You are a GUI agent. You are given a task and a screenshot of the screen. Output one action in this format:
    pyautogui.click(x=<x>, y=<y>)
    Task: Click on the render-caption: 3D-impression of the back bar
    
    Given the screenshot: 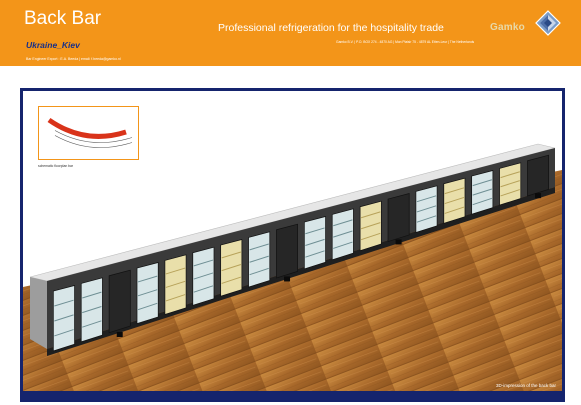 What is the action you would take?
    pyautogui.click(x=525, y=385)
    